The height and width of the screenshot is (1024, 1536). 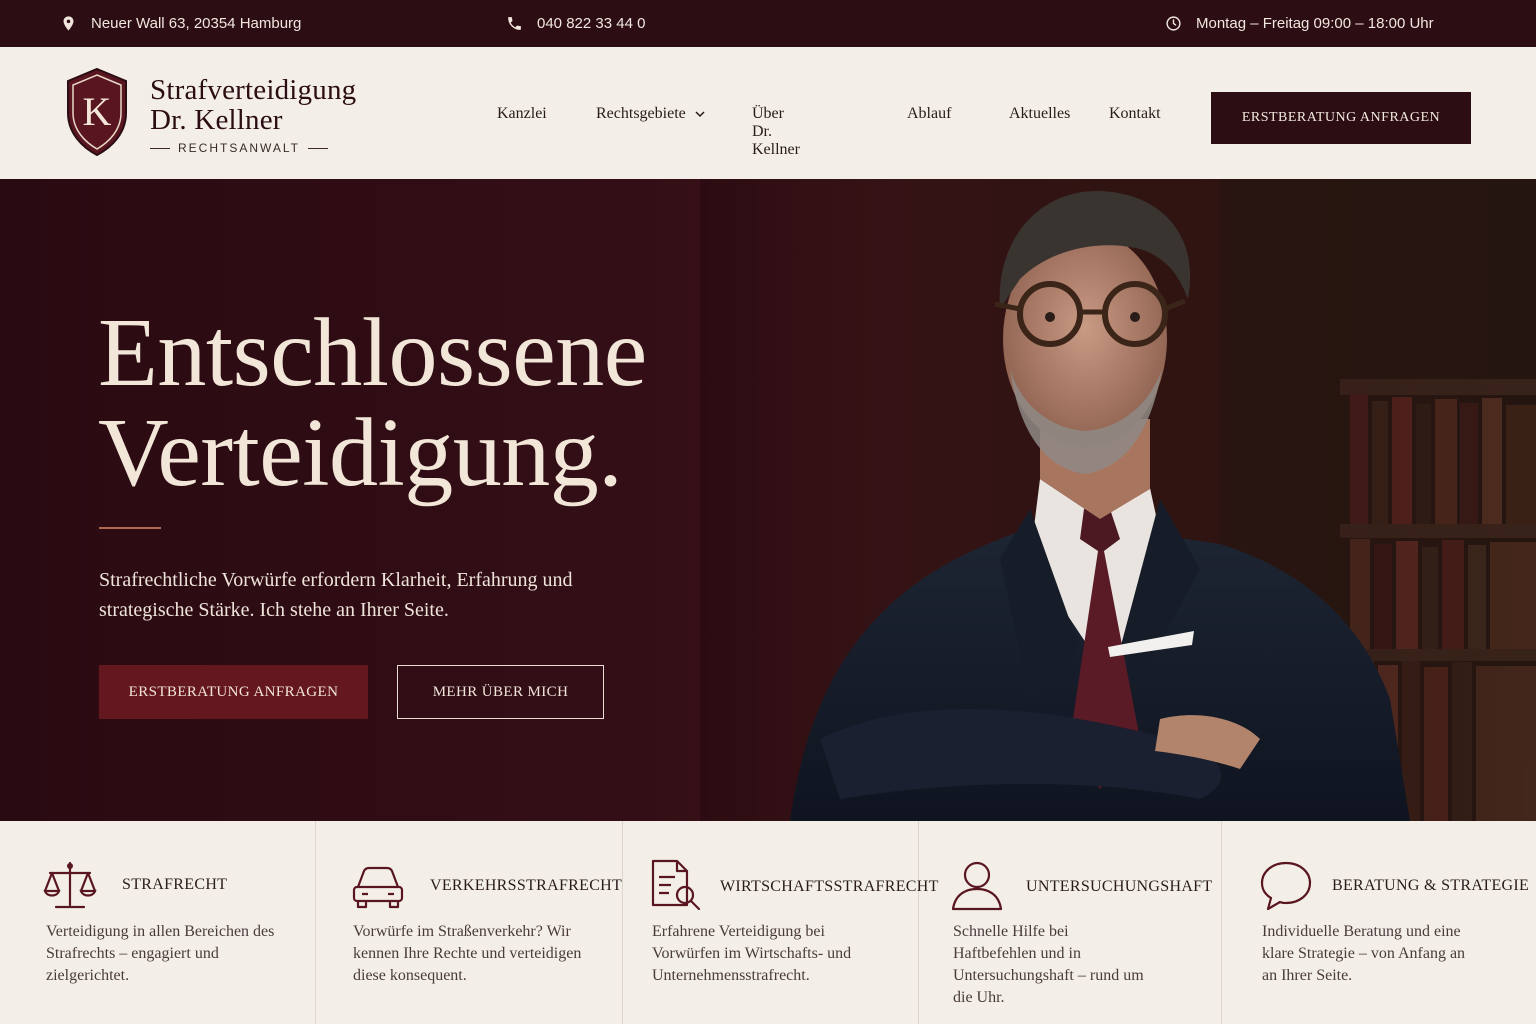 I want to click on card-title: STRAFRECHT, so click(x=175, y=884).